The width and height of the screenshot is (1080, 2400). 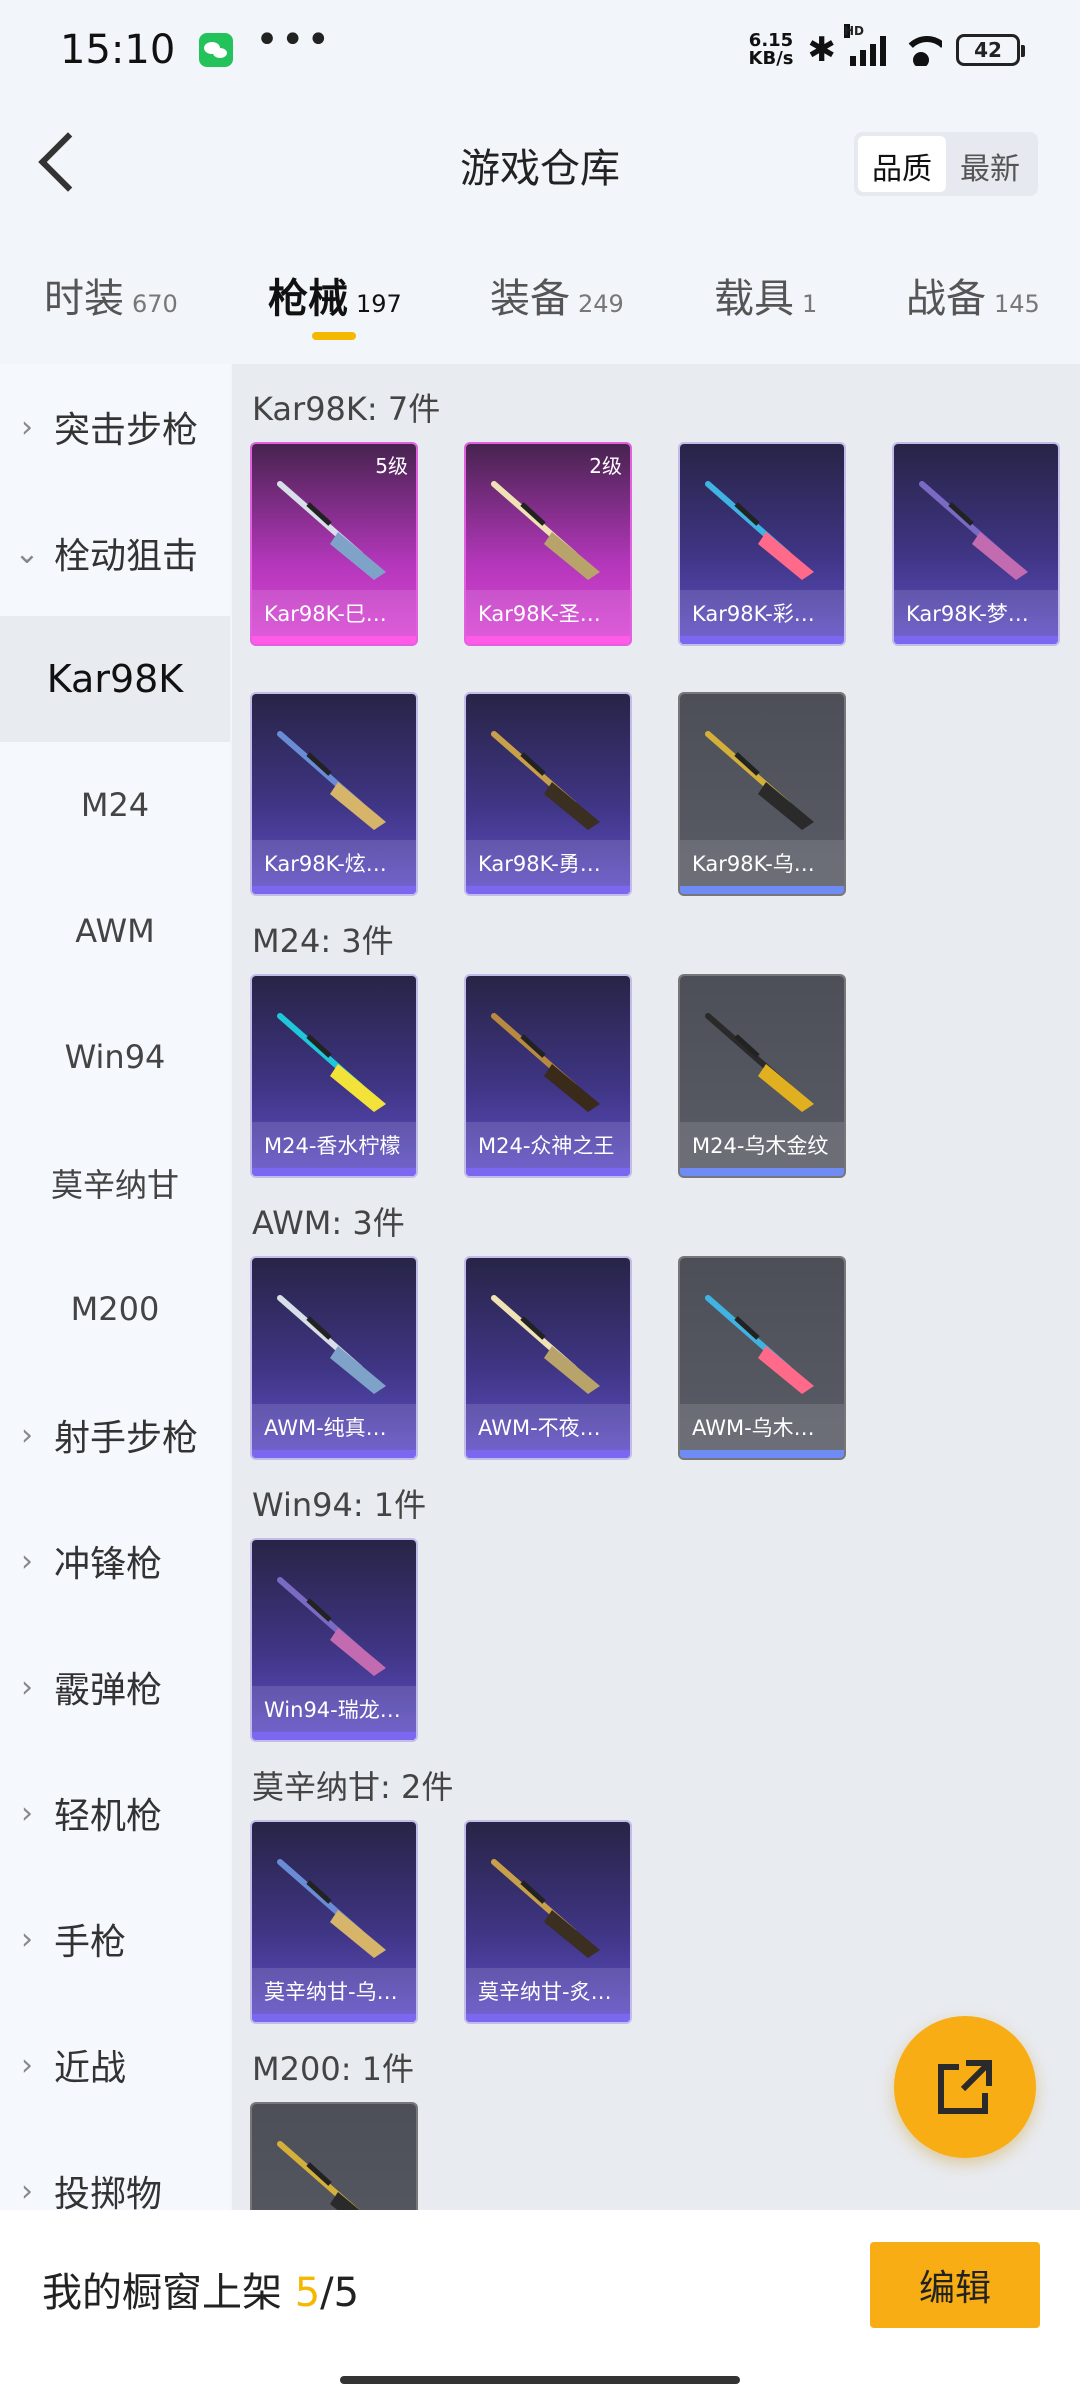 I want to click on sidebar-item: › 近战, so click(x=115, y=2065).